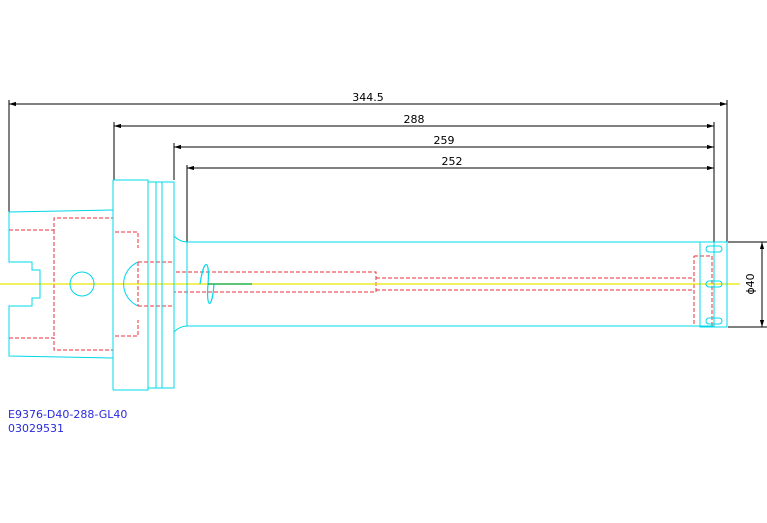 This screenshot has width=767, height=523. What do you see at coordinates (131, 285) in the screenshot?
I see `flange-outline` at bounding box center [131, 285].